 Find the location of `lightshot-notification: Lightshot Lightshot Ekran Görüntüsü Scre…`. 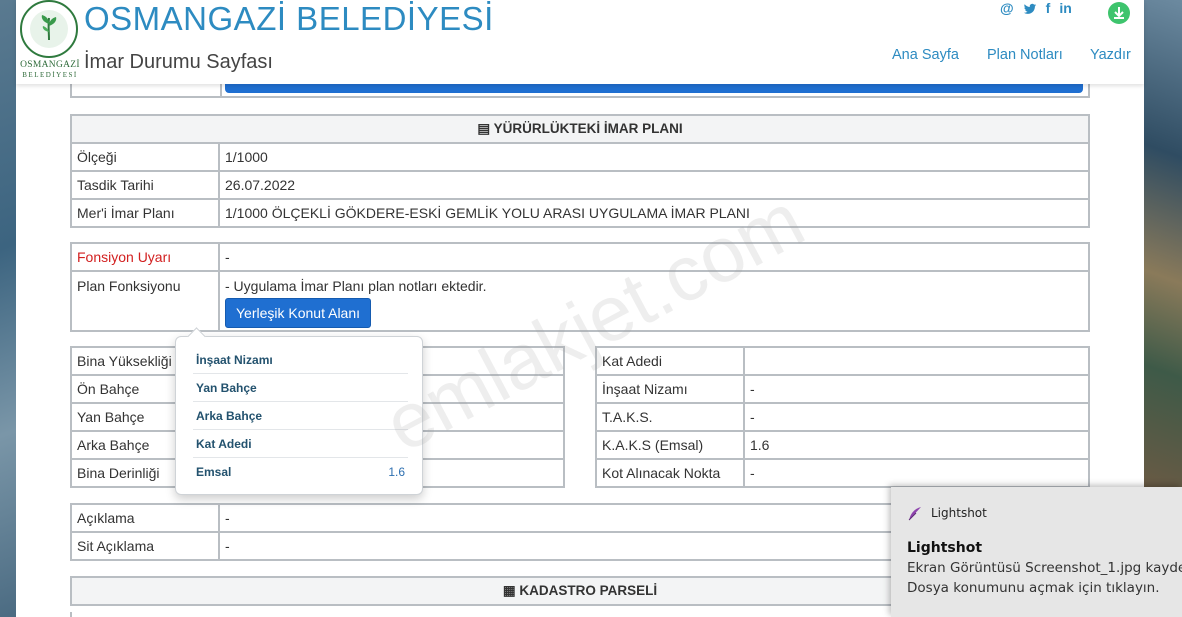

lightshot-notification: Lightshot Lightshot Ekran Görüntüsü Scre… is located at coordinates (1036, 552).